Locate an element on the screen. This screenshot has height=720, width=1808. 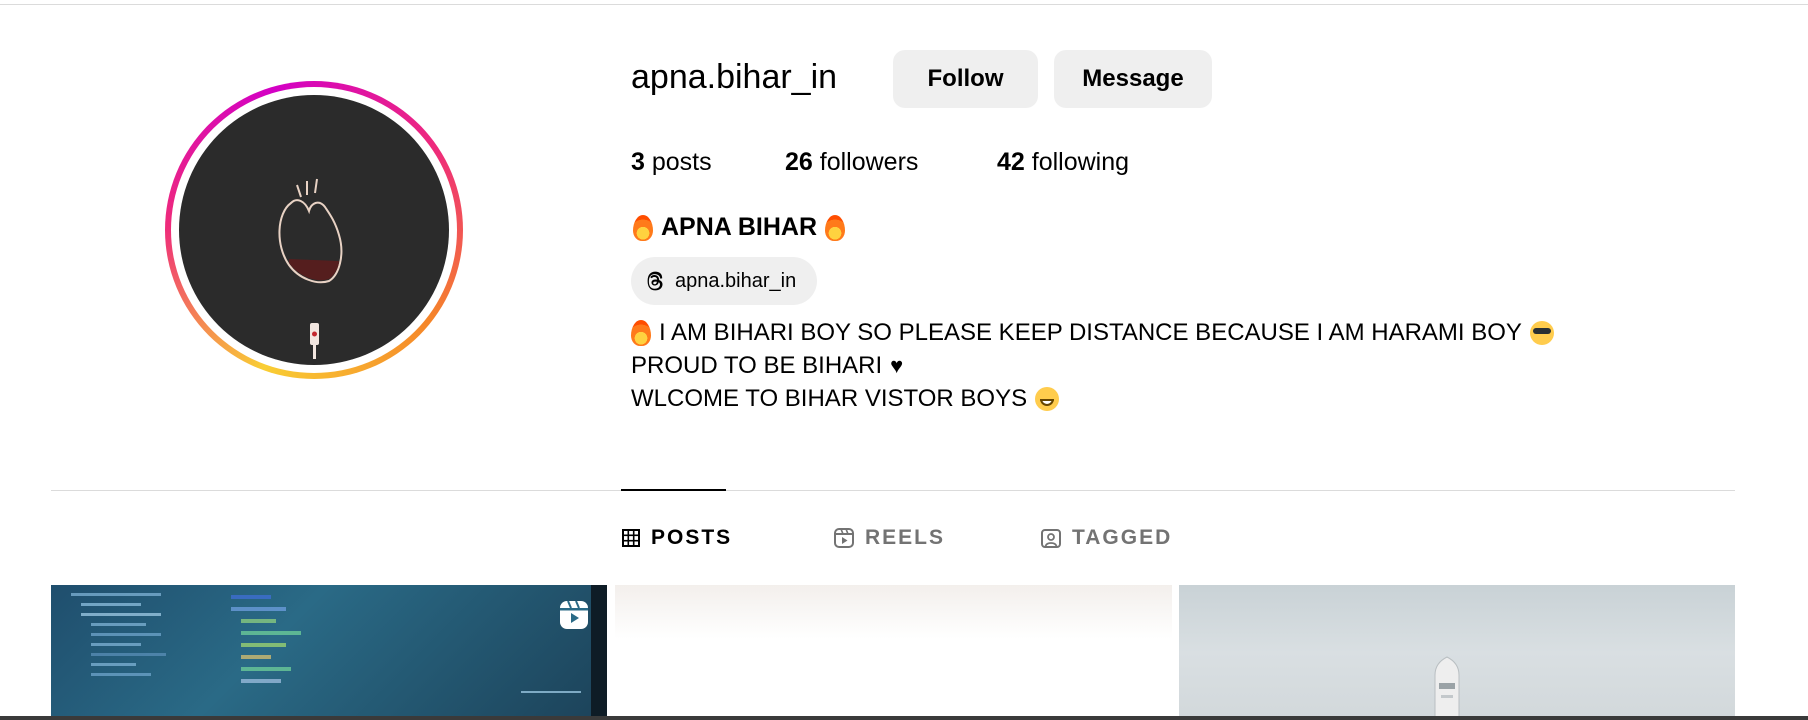
black-heart-icon: ♥ is located at coordinates (897, 365).